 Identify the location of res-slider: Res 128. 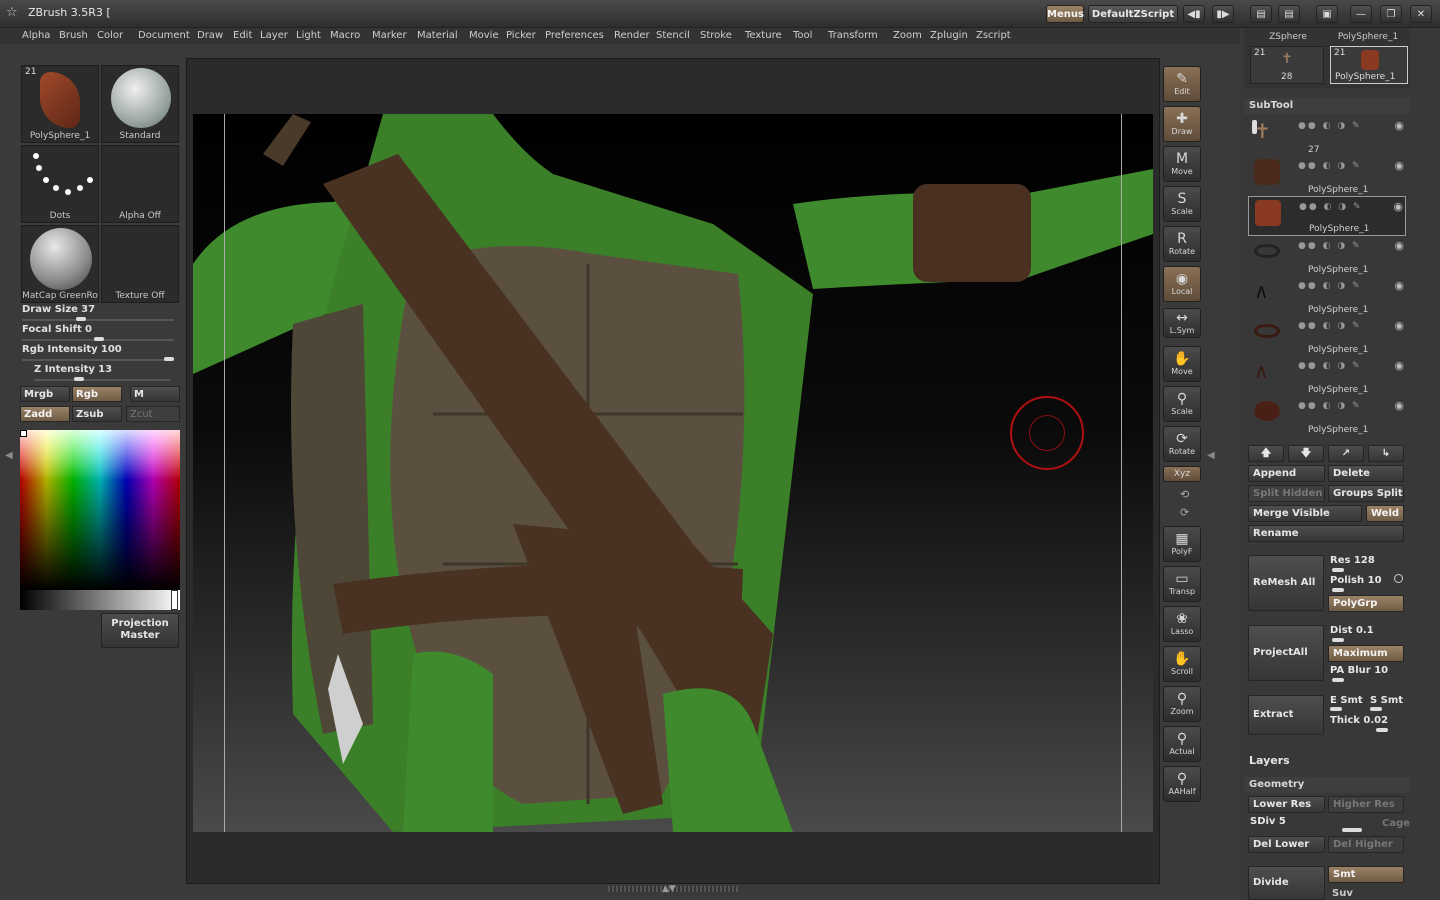
(1352, 560).